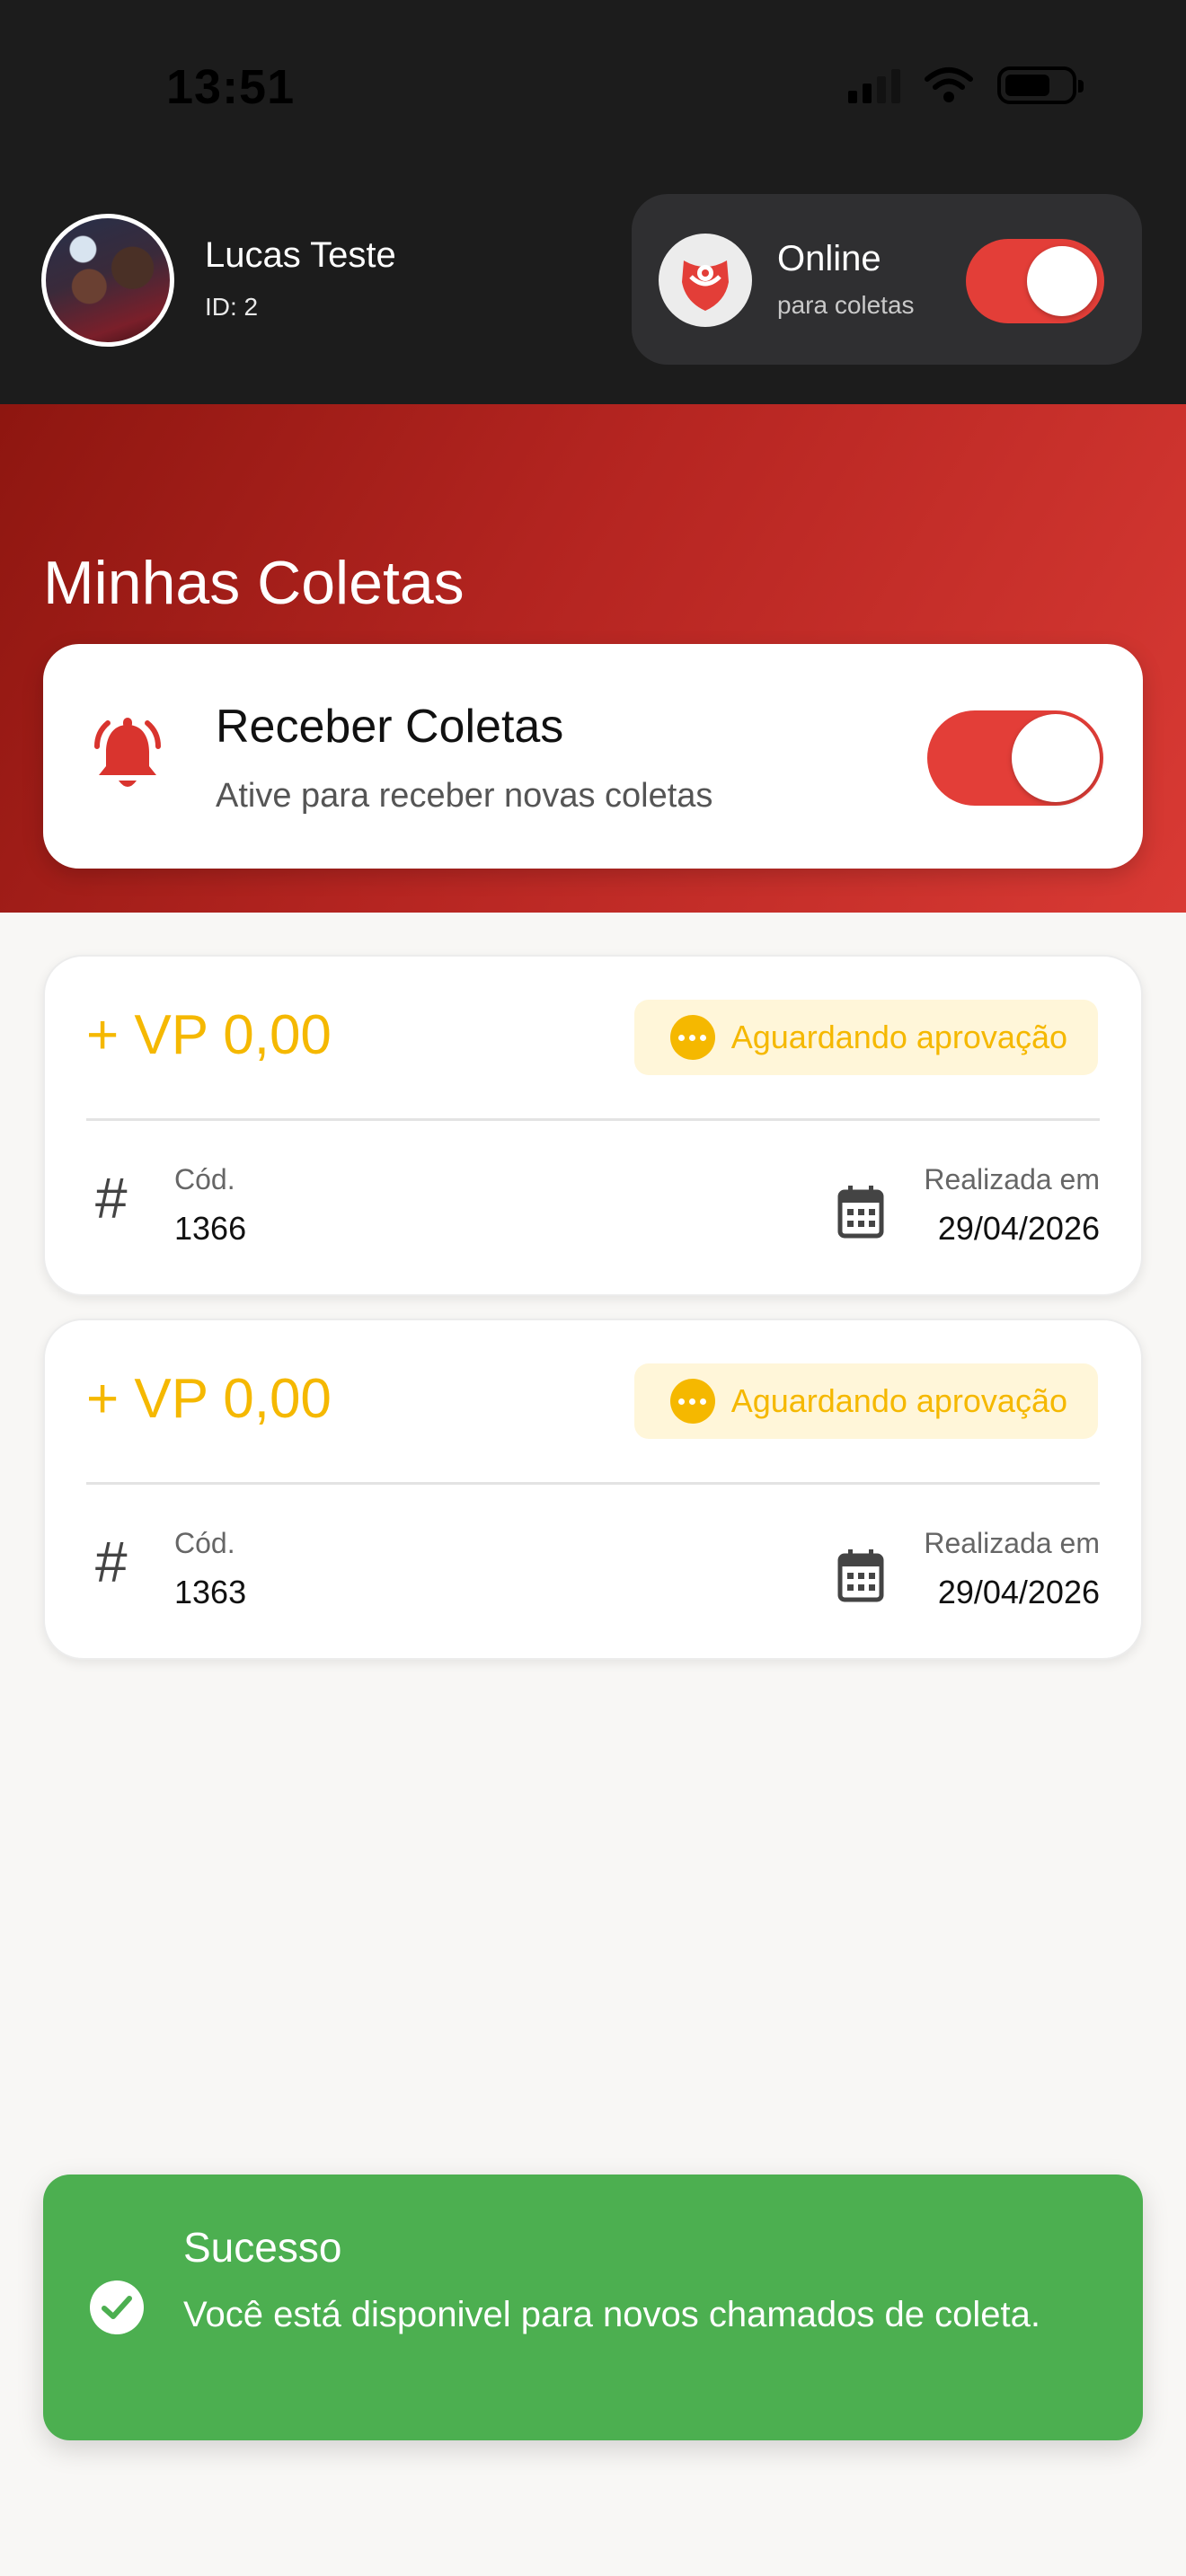 The image size is (1186, 2576). I want to click on receive-subtitle: Ative para receber novas coletas, so click(464, 796).